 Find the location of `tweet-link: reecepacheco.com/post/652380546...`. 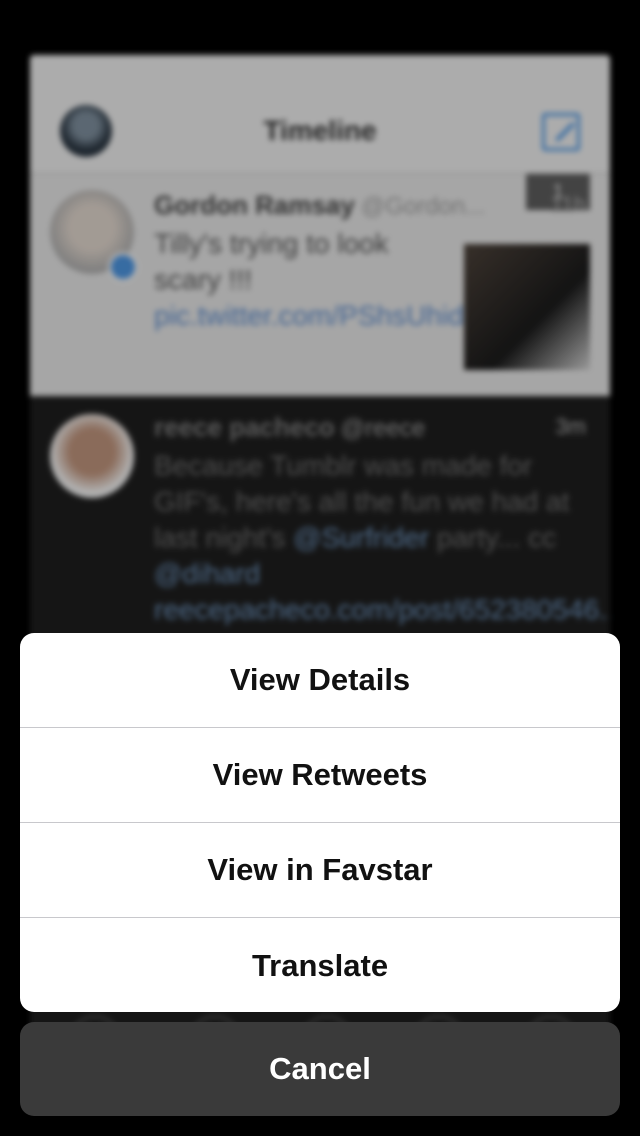

tweet-link: reecepacheco.com/post/652380546... is located at coordinates (382, 609).